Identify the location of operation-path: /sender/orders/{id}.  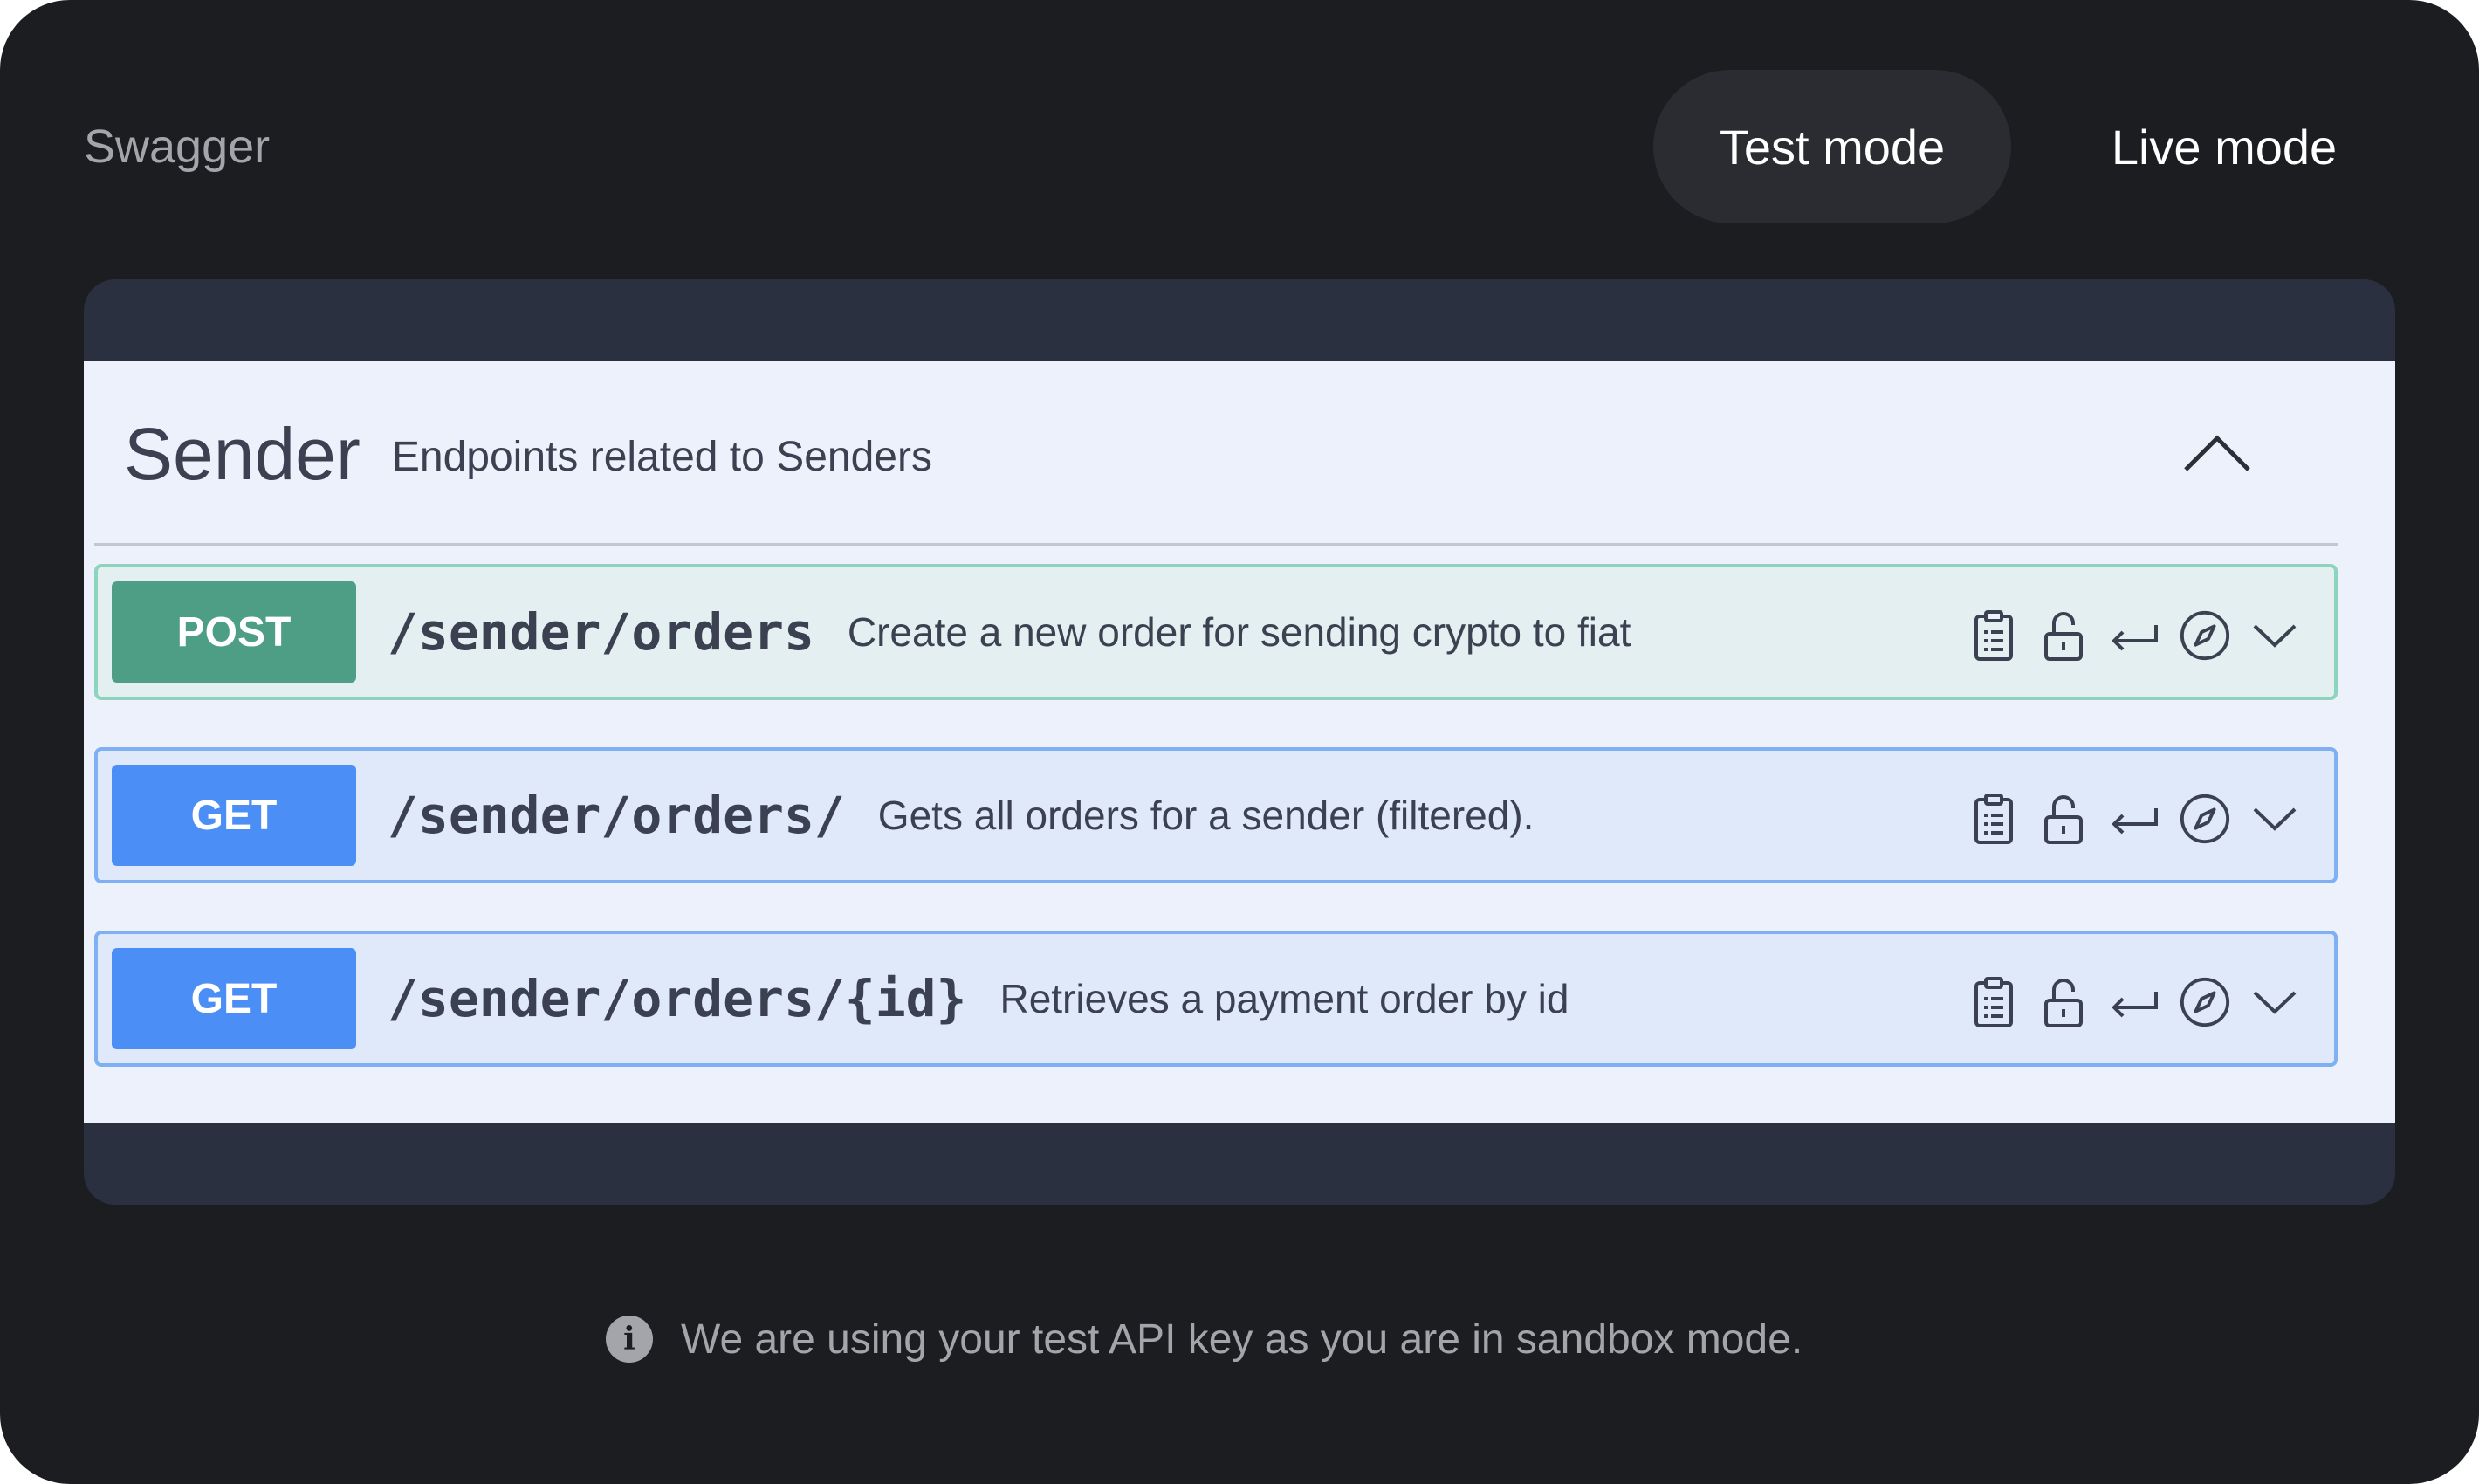
(678, 998).